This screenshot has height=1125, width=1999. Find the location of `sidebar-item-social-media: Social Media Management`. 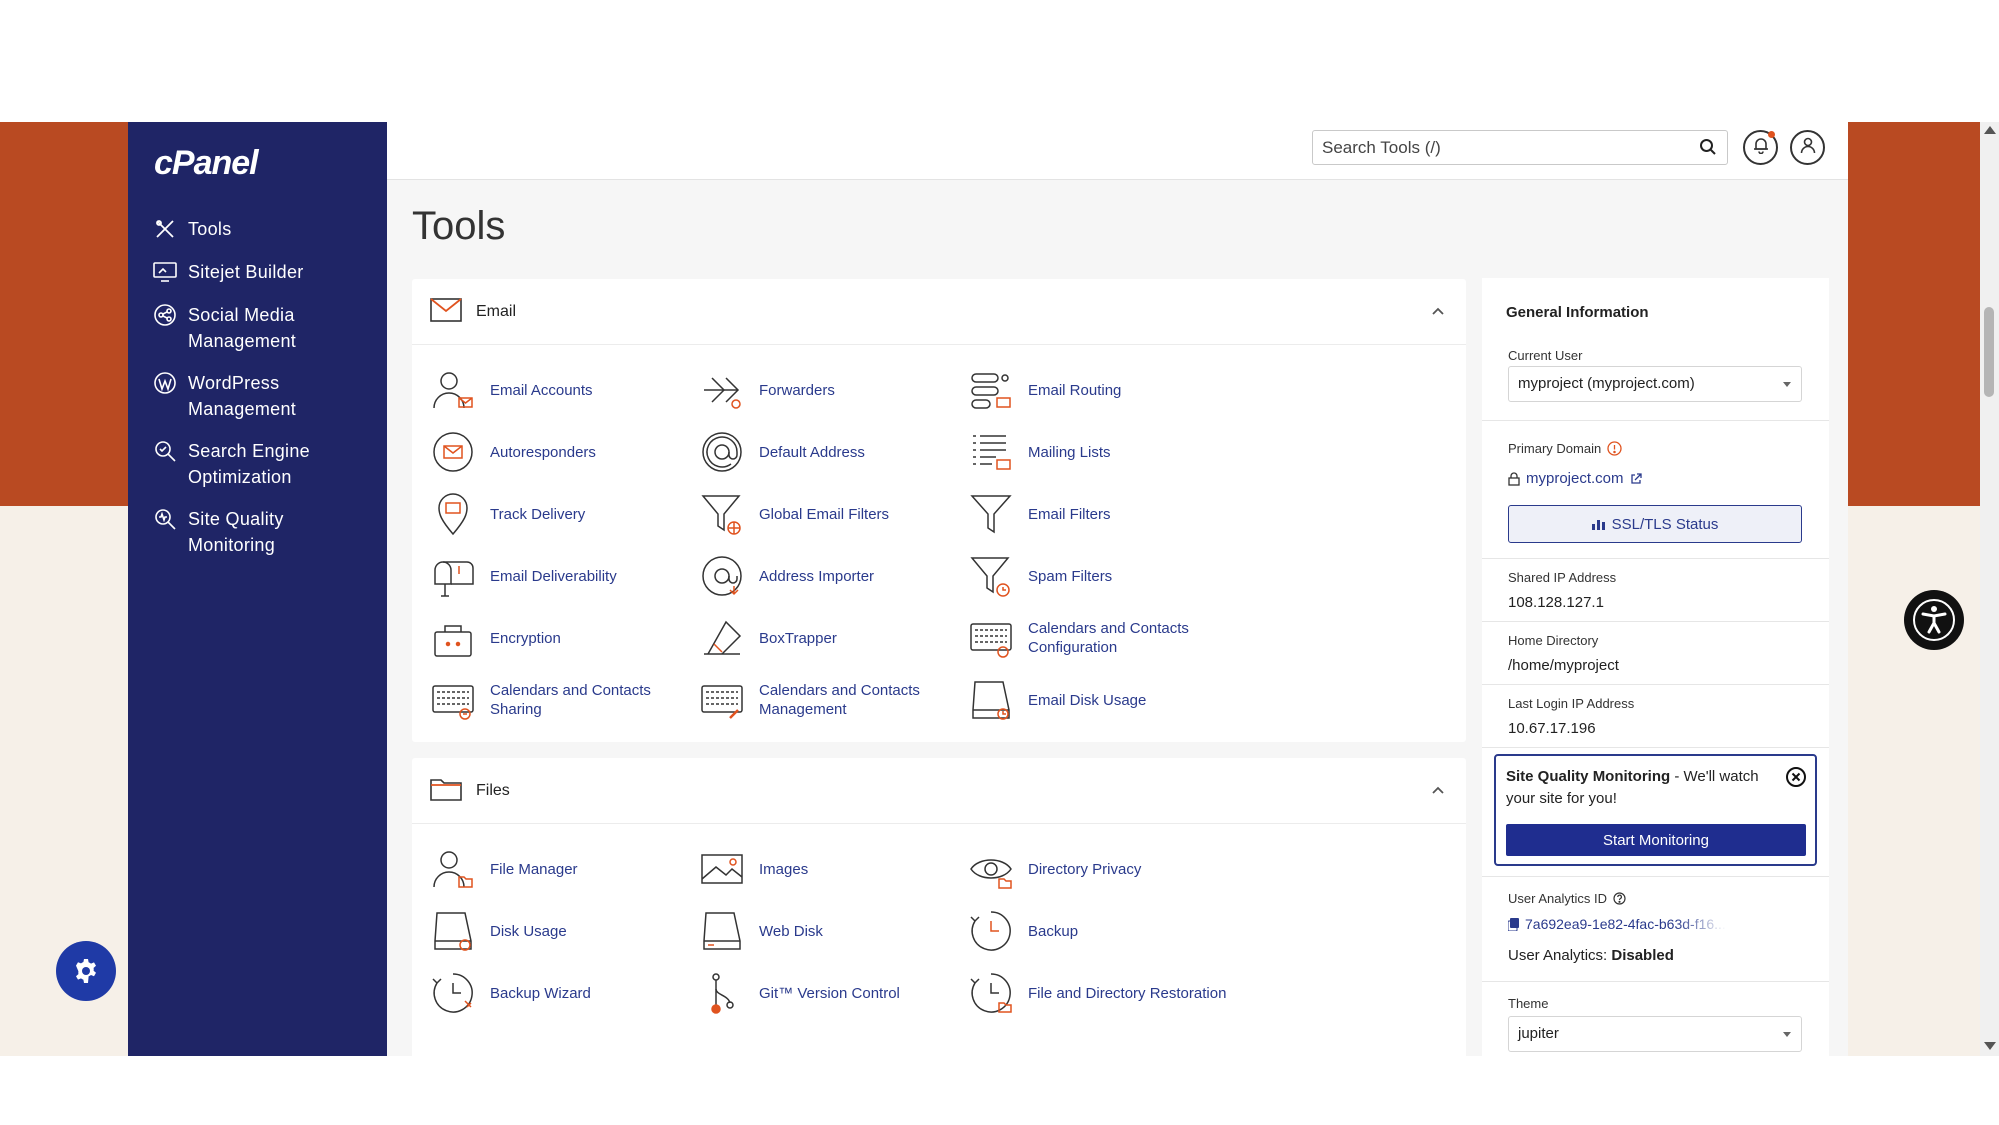

sidebar-item-social-media: Social Media Management is located at coordinates (255, 328).